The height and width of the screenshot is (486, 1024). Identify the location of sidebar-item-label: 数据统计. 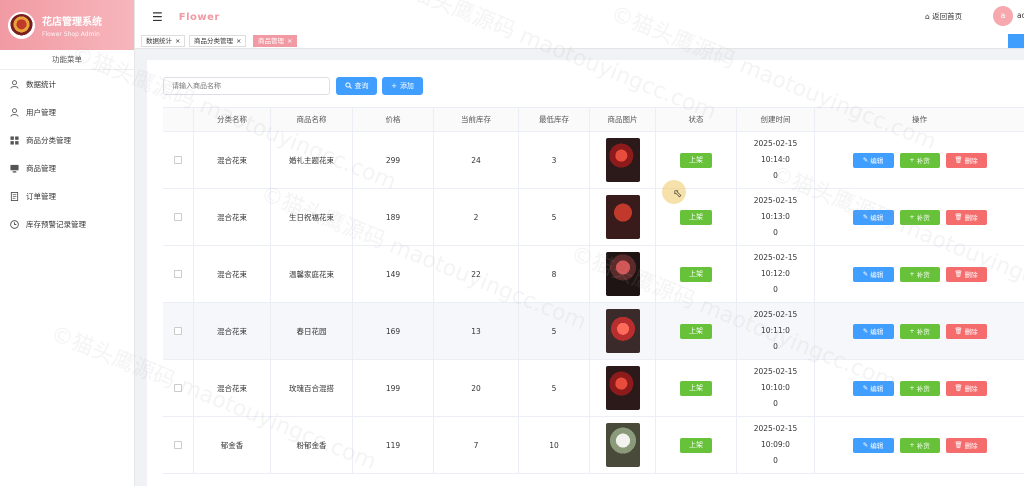
(41, 84).